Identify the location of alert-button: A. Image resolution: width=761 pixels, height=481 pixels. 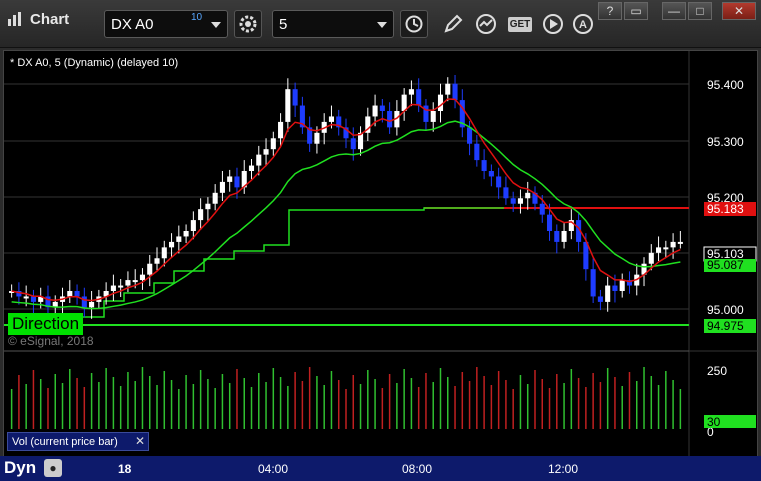
(583, 24).